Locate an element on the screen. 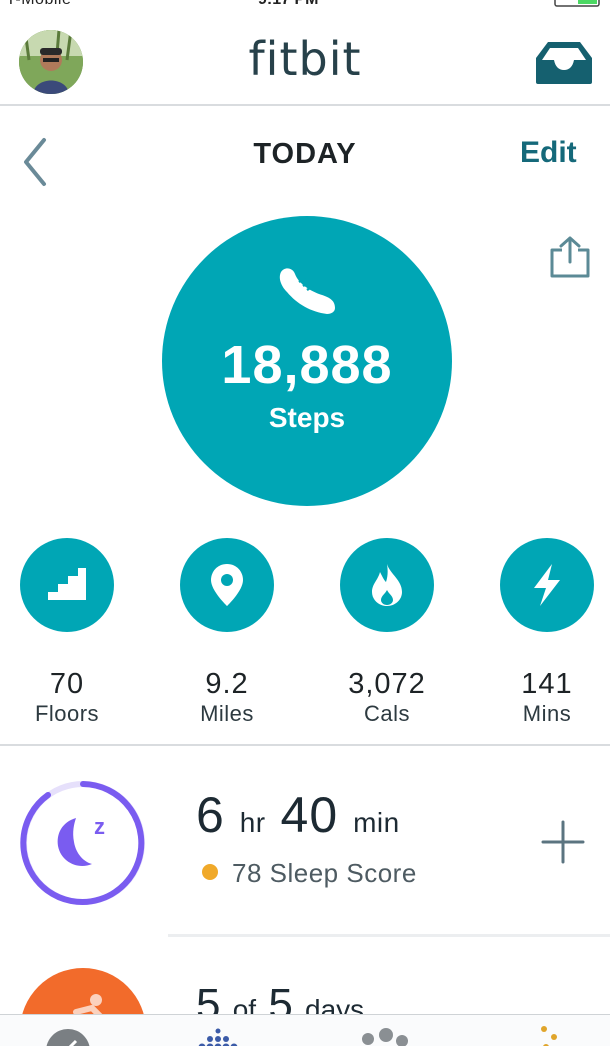 This screenshot has height=1046, width=610. steps-value: 18,888 is located at coordinates (307, 365).